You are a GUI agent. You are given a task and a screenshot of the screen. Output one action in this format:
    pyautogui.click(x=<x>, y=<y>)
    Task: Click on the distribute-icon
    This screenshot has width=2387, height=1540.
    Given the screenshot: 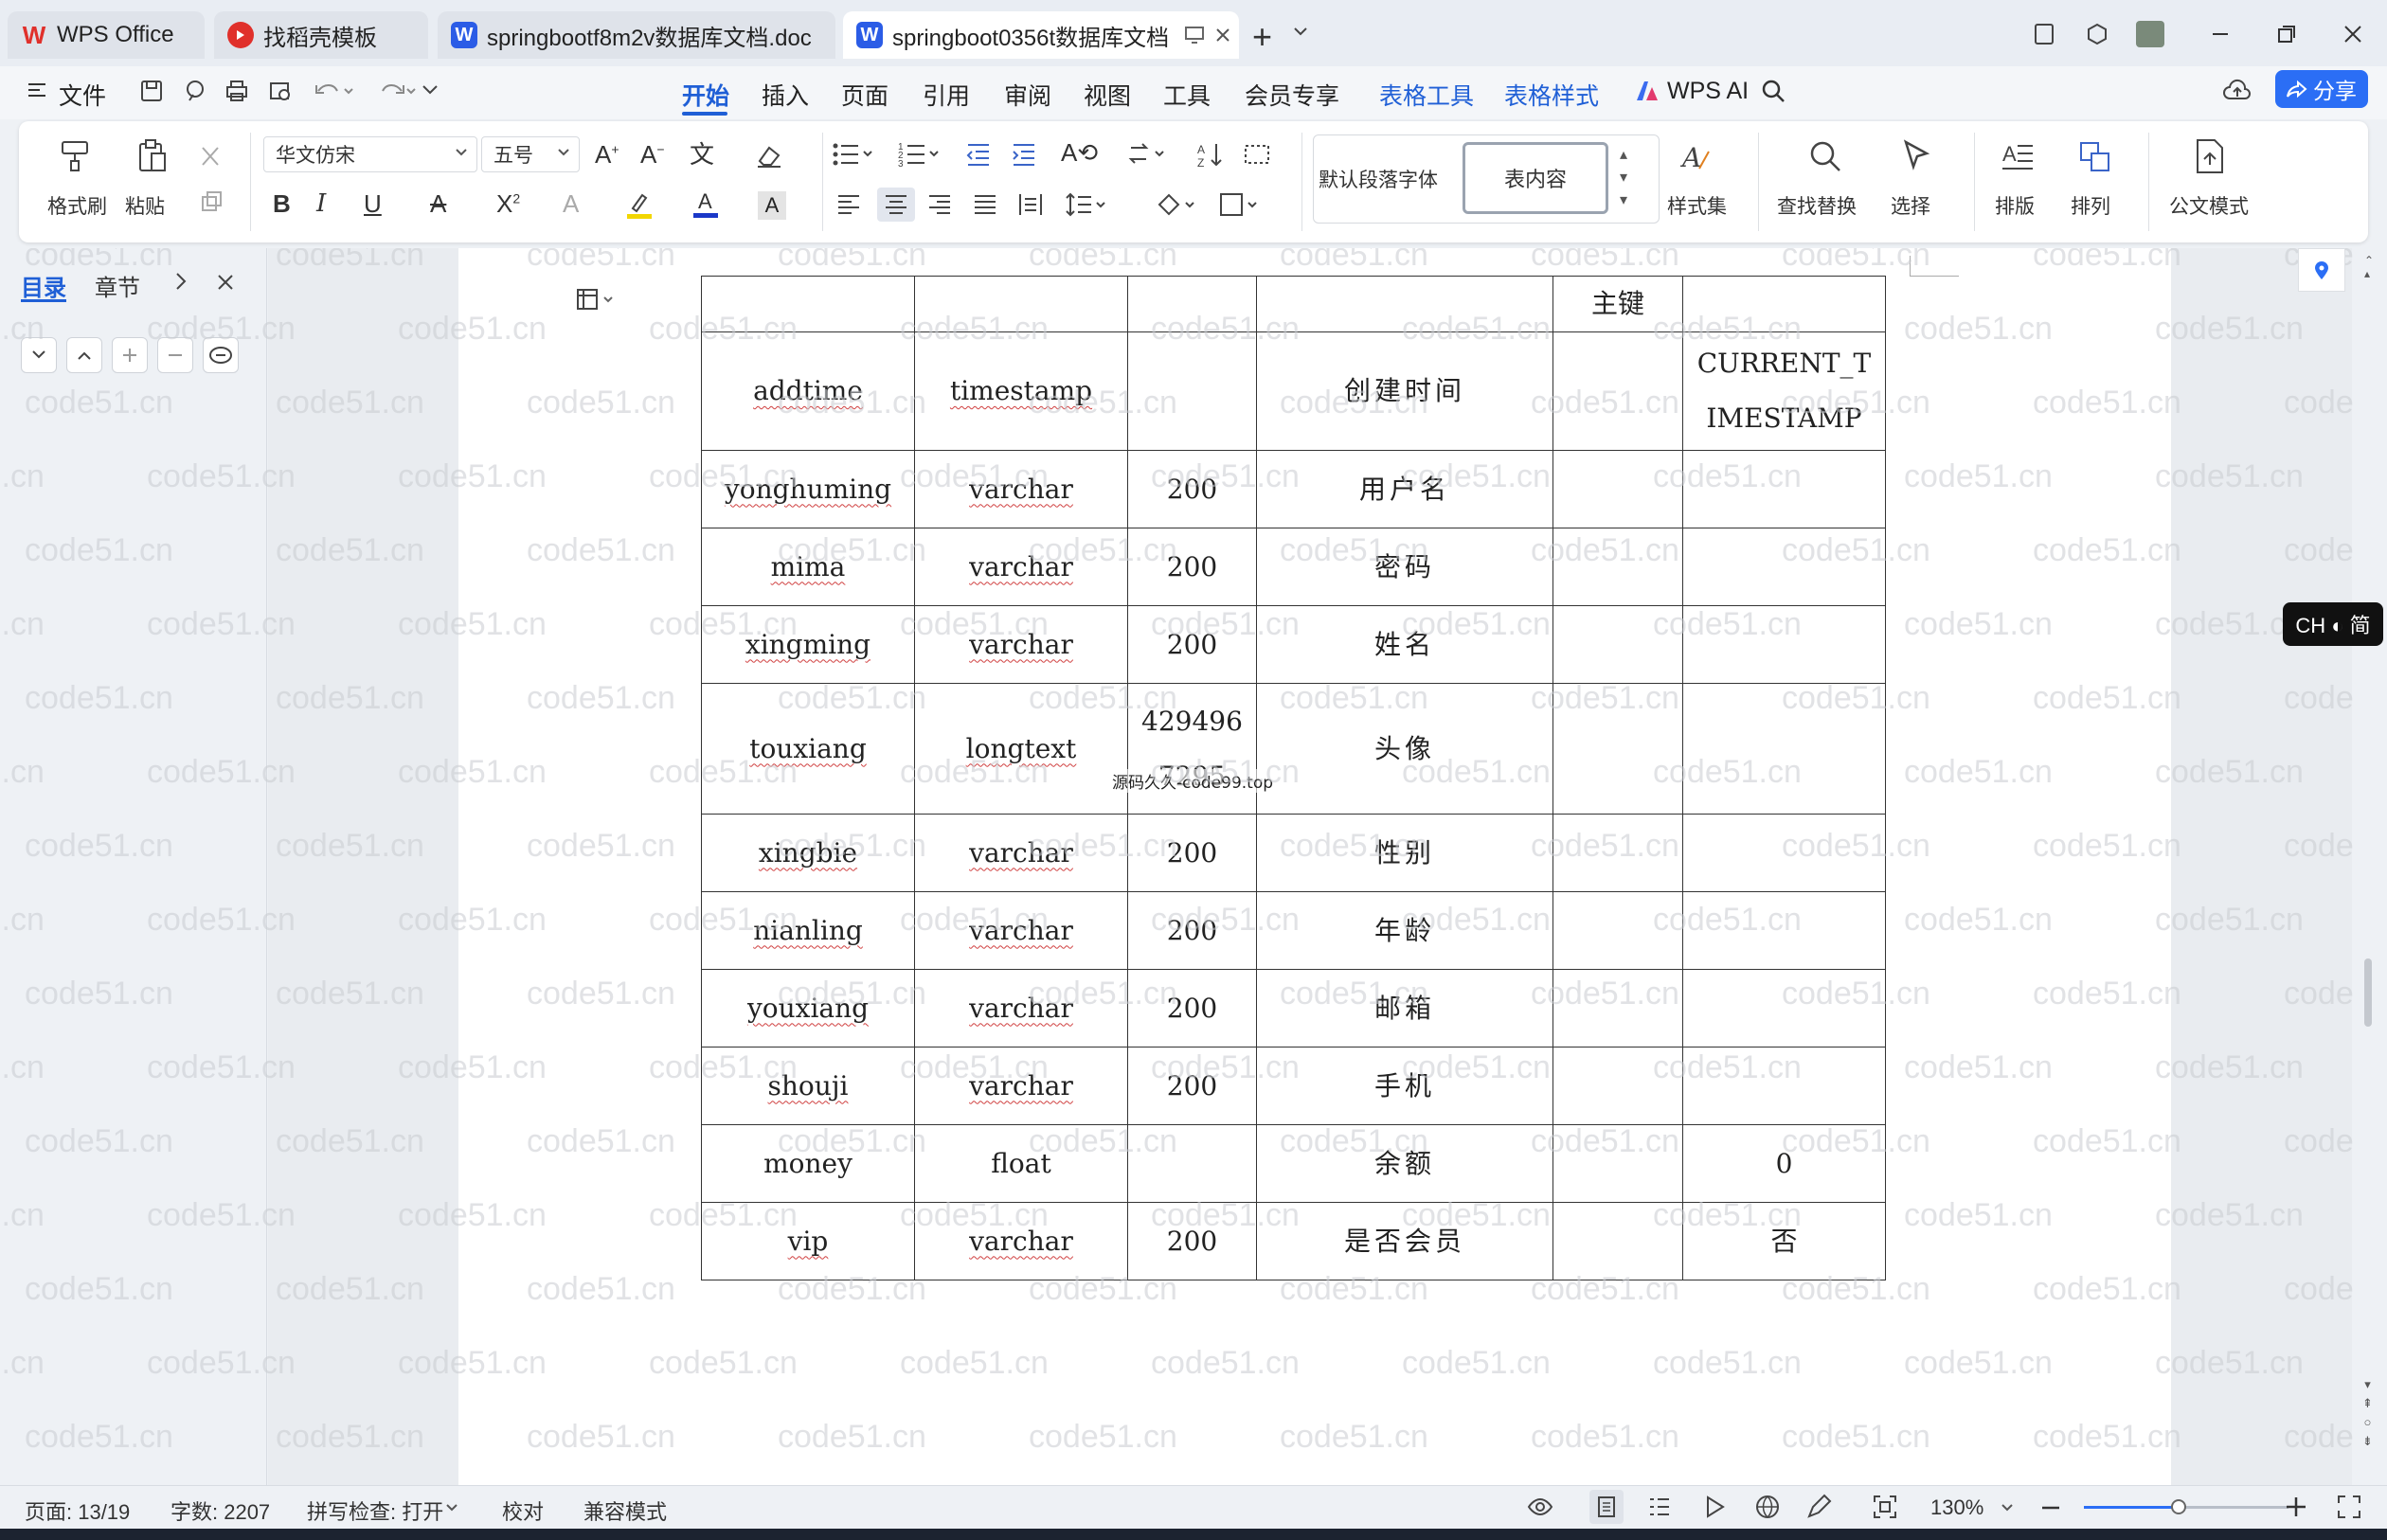 What is the action you would take?
    pyautogui.click(x=1030, y=204)
    